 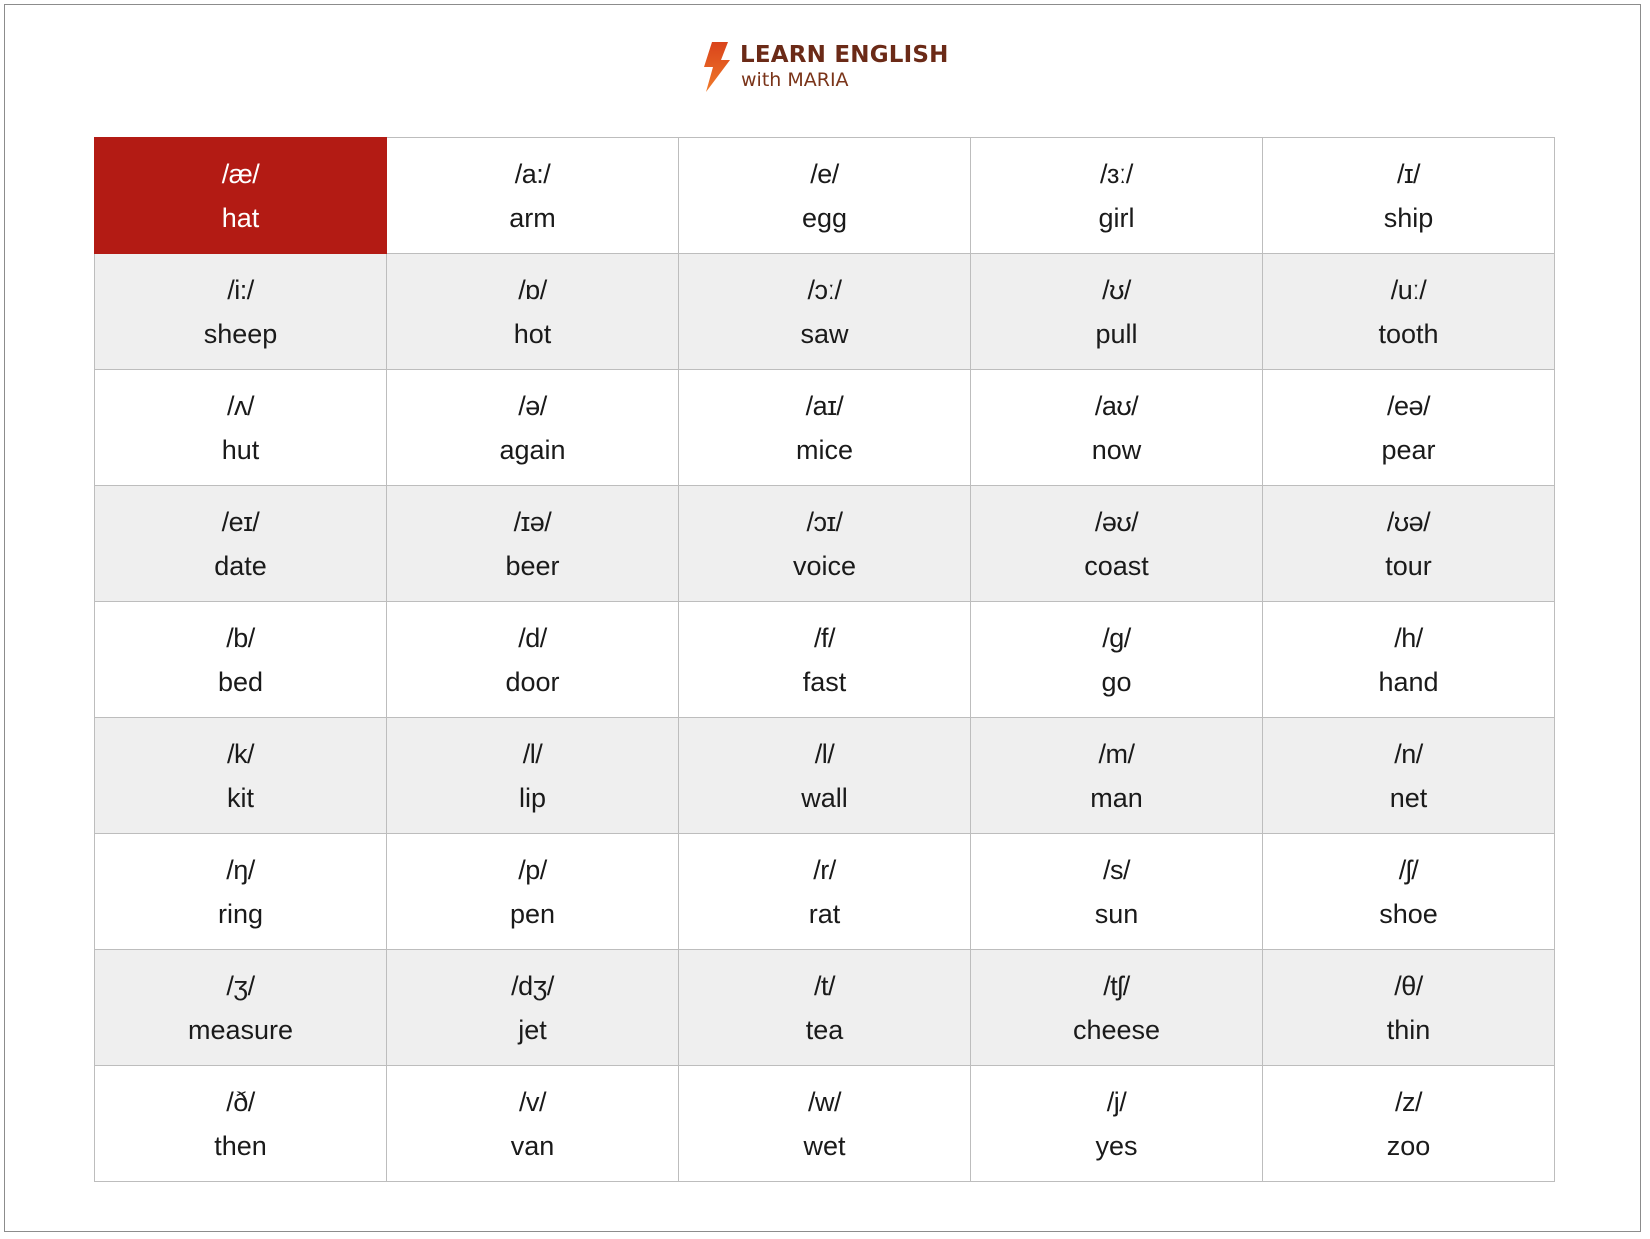 I want to click on phoneme-cell: /ŋ/ring, so click(x=240, y=891).